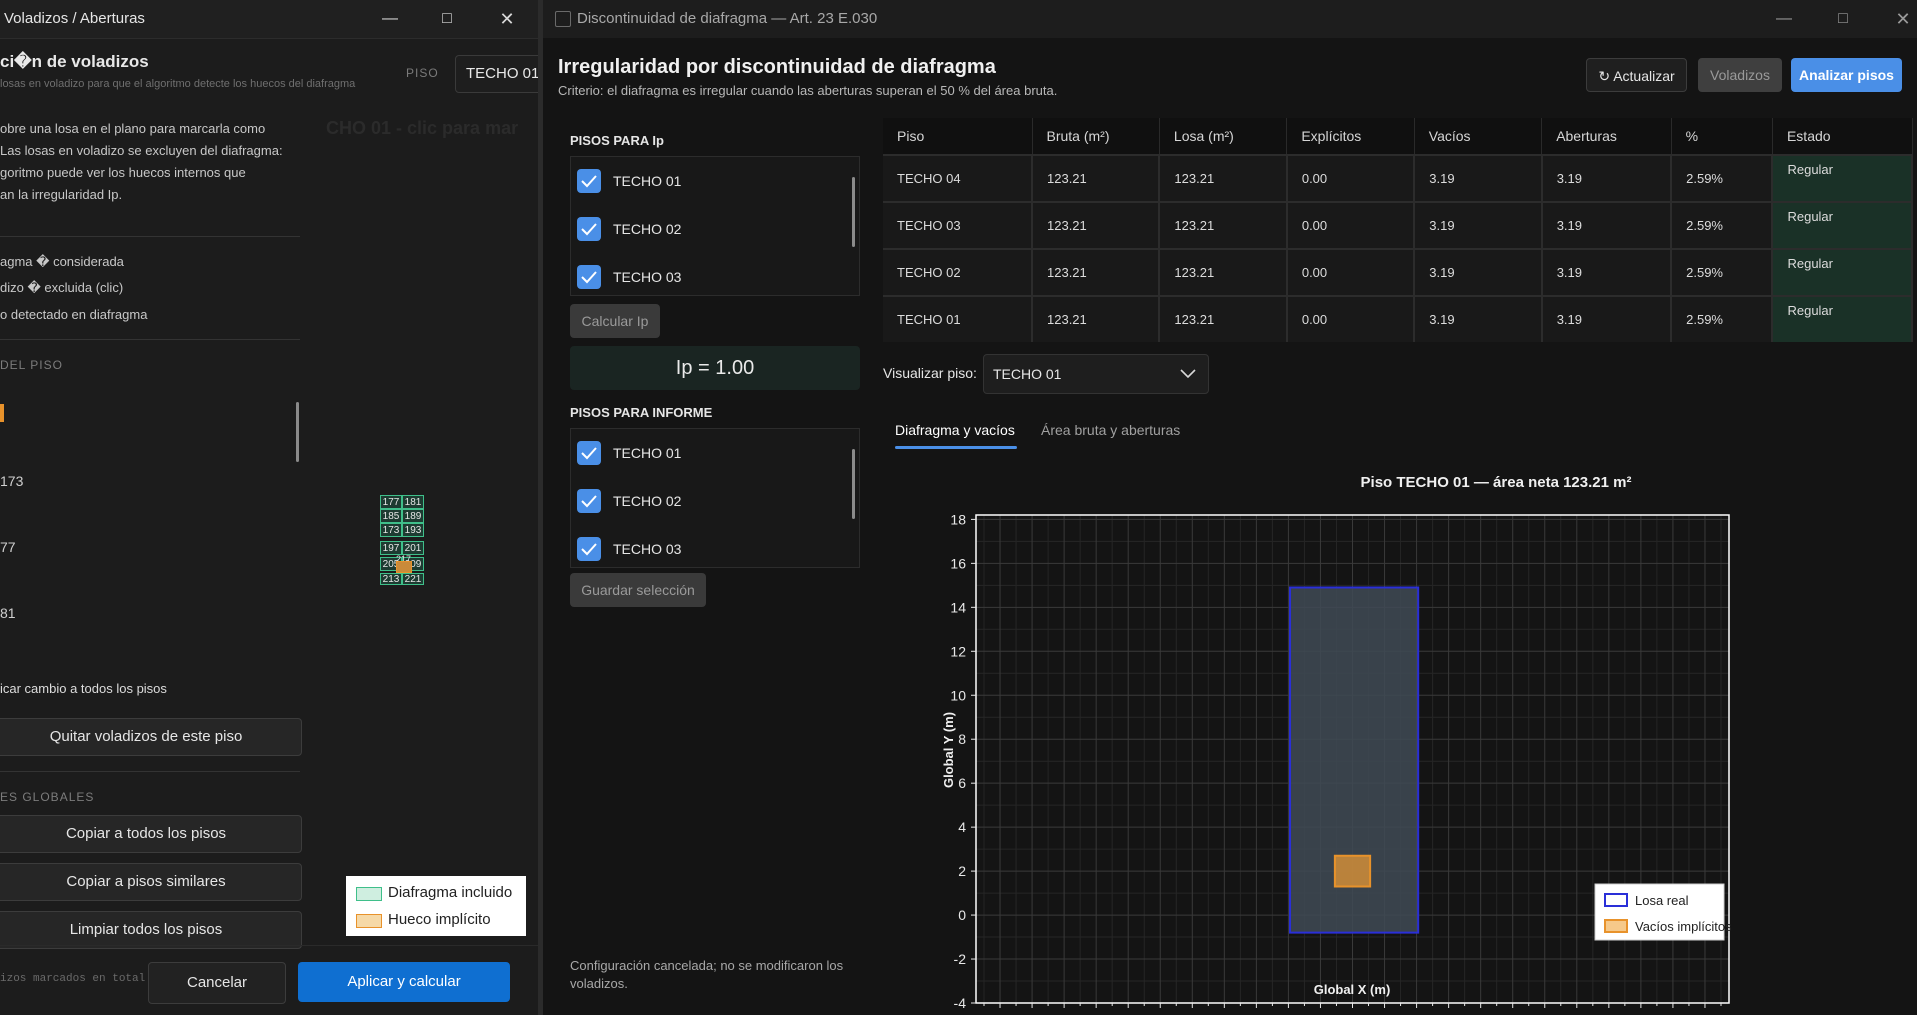 Image resolution: width=1917 pixels, height=1015 pixels. Describe the element at coordinates (413, 579) in the screenshot. I see `plan-cell: 221` at that location.